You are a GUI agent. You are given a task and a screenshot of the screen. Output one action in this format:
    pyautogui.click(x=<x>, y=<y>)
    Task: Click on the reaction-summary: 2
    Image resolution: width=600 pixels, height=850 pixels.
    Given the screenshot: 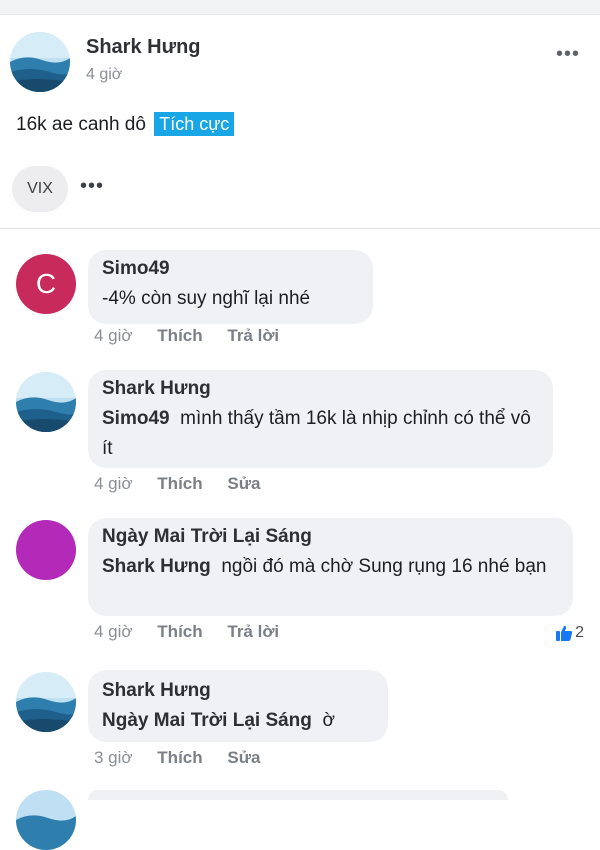 What is the action you would take?
    pyautogui.click(x=569, y=633)
    